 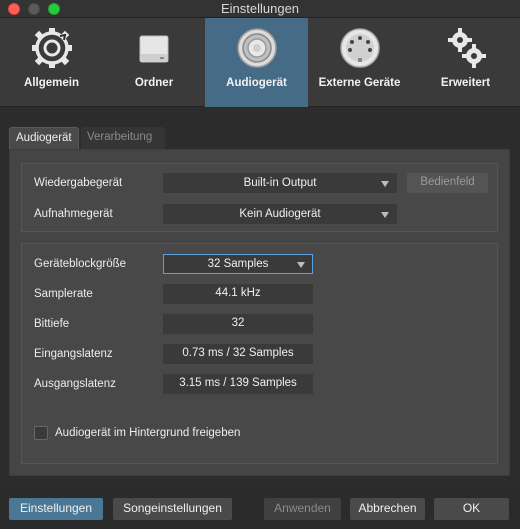 What do you see at coordinates (238, 294) in the screenshot?
I see `samplerate-value: 44.1 kHz` at bounding box center [238, 294].